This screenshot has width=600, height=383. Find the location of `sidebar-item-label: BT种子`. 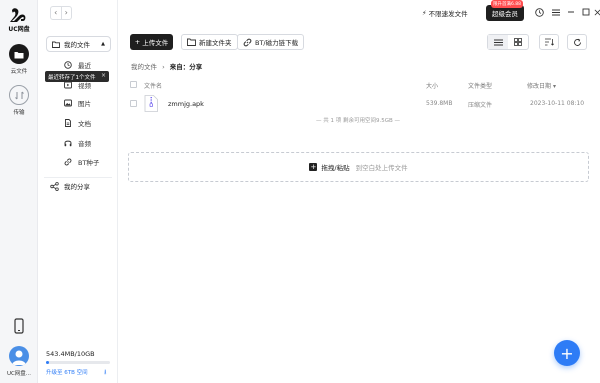

sidebar-item-label: BT种子 is located at coordinates (89, 163).